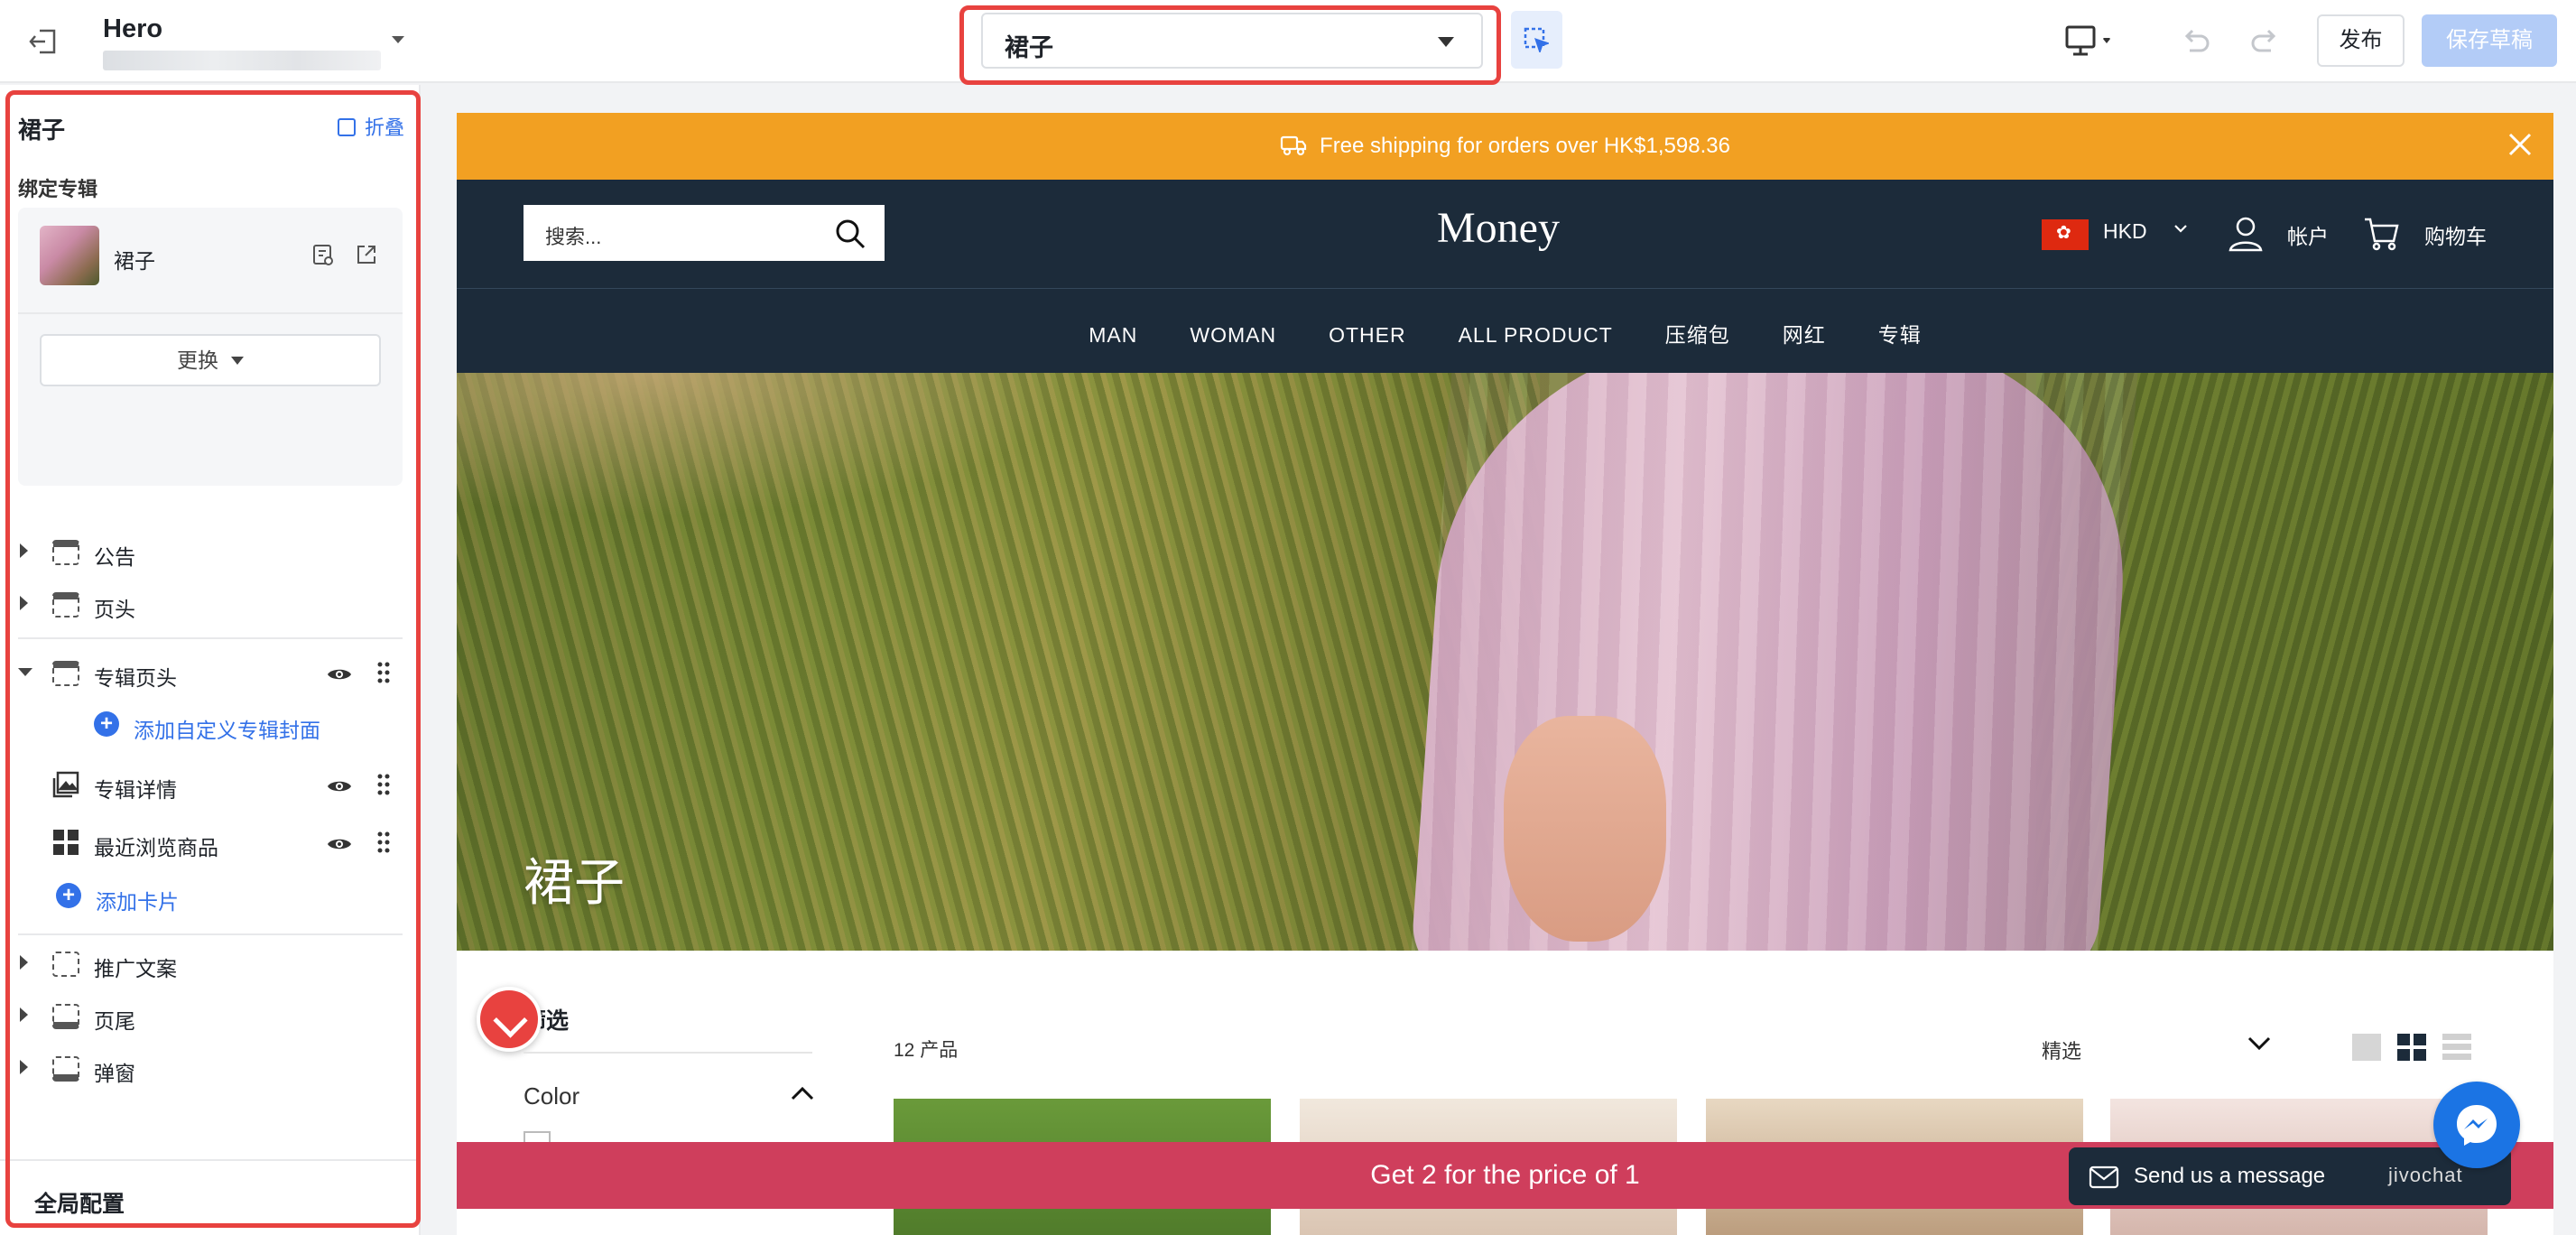 This screenshot has height=1235, width=2576. I want to click on product-count: 12 产品, so click(927, 1051).